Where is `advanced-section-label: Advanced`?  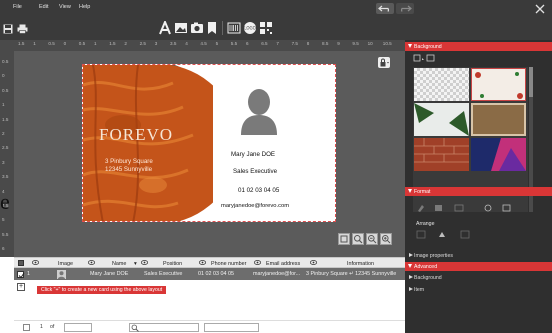 advanced-section-label: Advanced is located at coordinates (426, 266).